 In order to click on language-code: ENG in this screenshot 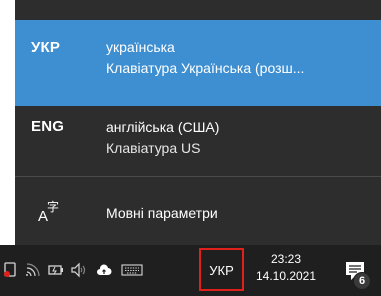, I will do `click(48, 126)`.